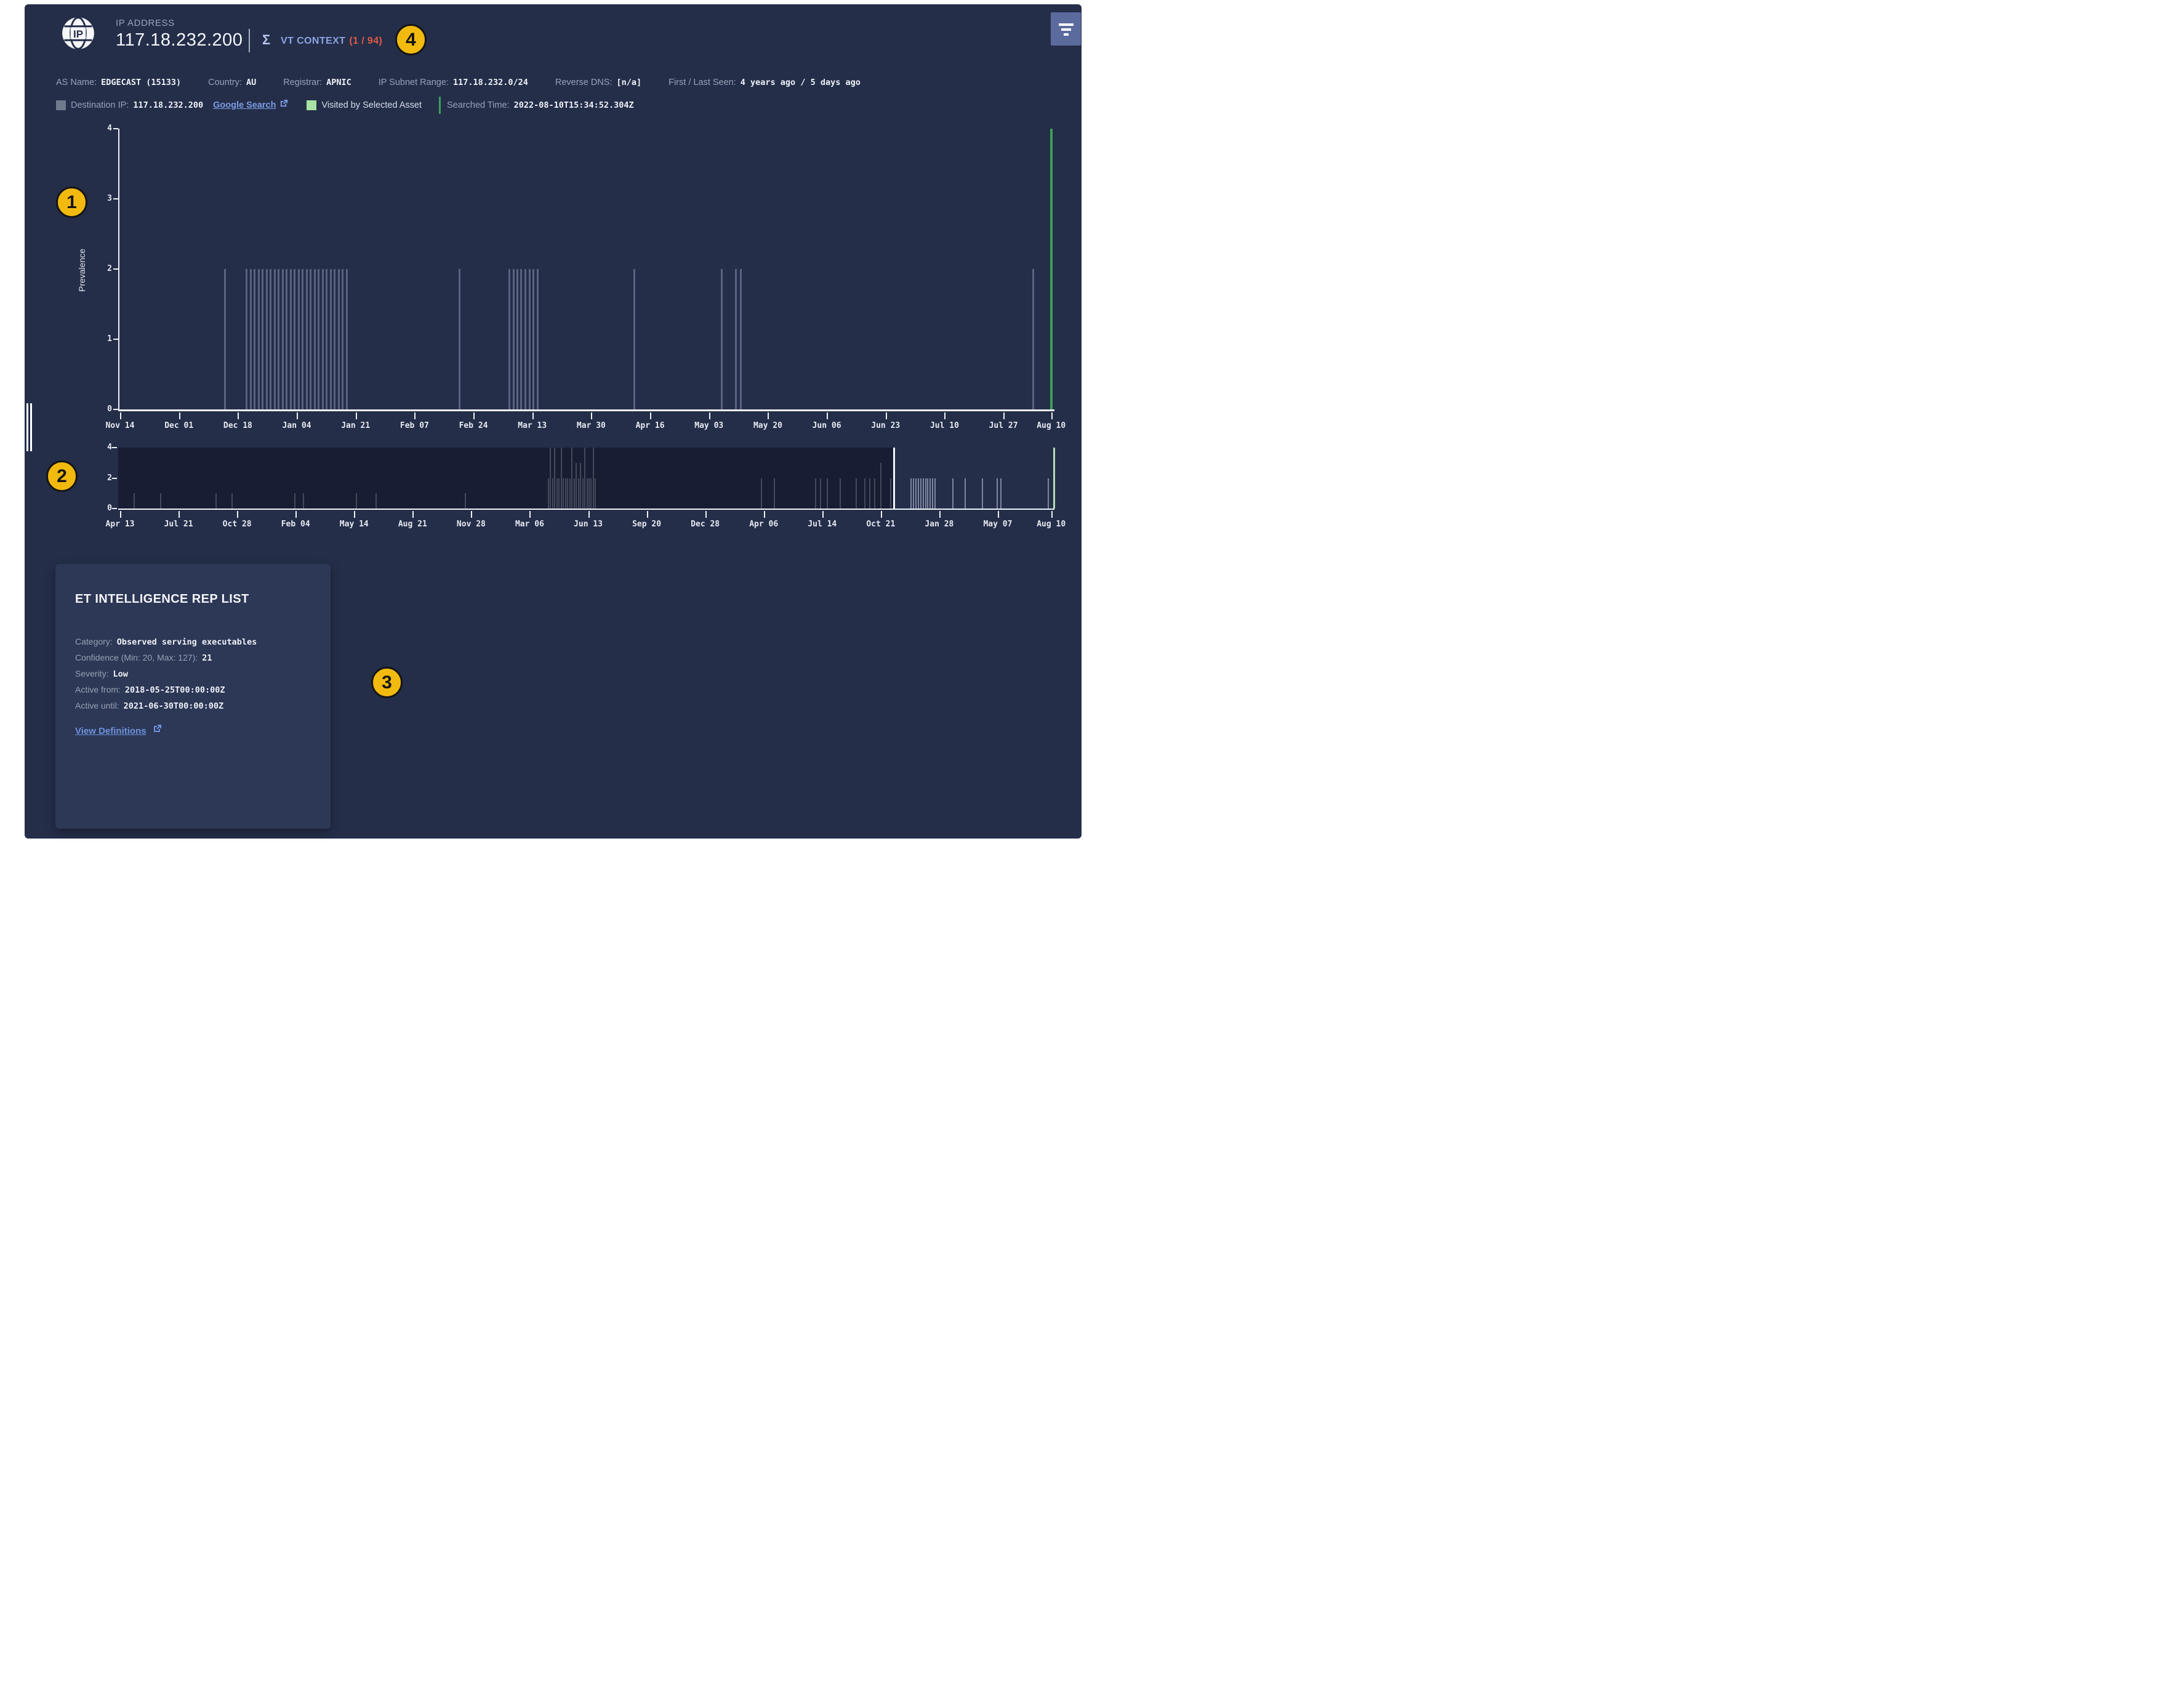  I want to click on meta-as-name: AS Name: EDGECAST (15133), so click(118, 82).